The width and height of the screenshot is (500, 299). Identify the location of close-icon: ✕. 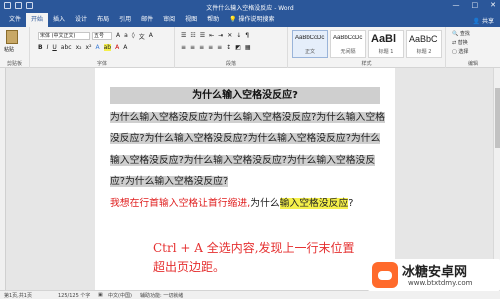
(493, 5).